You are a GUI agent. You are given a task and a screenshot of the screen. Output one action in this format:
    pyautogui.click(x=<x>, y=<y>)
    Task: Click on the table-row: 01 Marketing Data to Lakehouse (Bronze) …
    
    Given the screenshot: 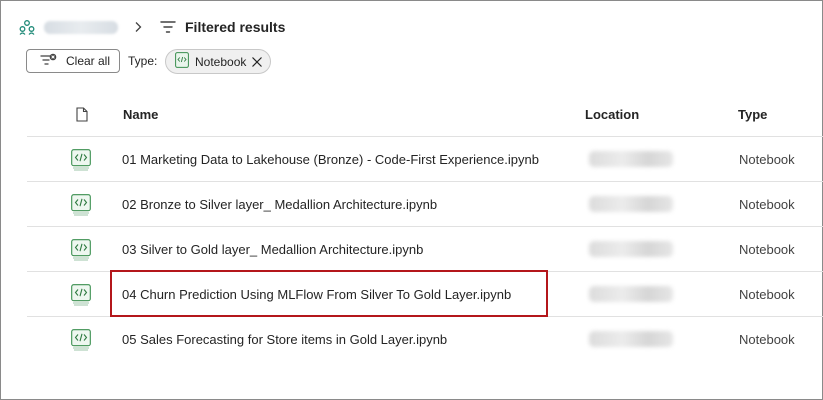 What is the action you would take?
    pyautogui.click(x=425, y=159)
    